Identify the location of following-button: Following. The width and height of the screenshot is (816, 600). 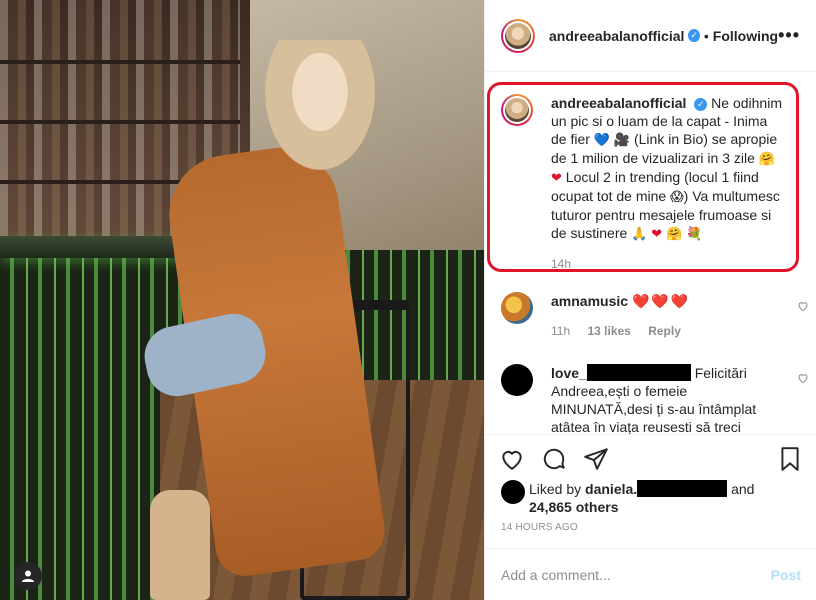
(745, 36).